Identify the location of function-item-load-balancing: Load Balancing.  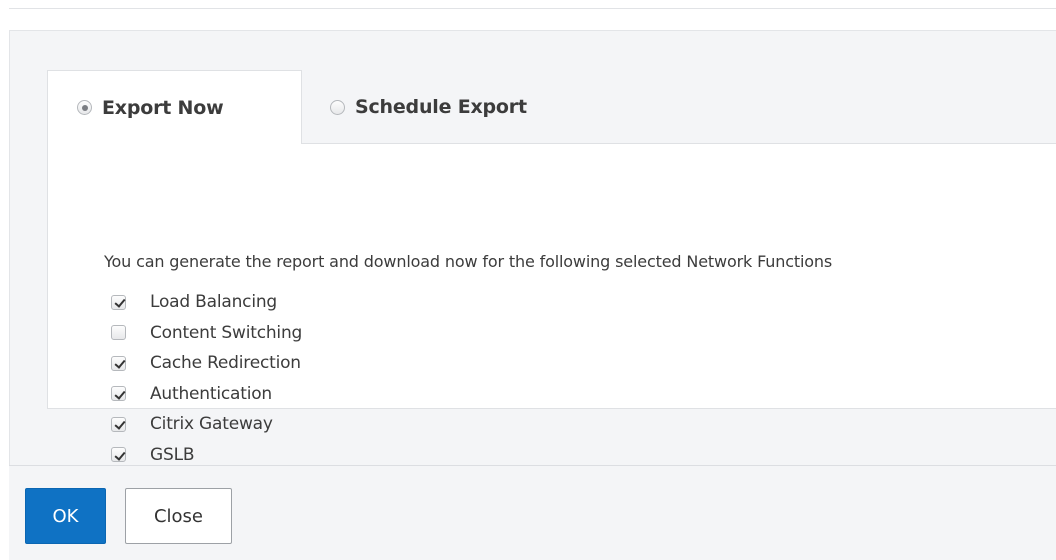
(206, 302).